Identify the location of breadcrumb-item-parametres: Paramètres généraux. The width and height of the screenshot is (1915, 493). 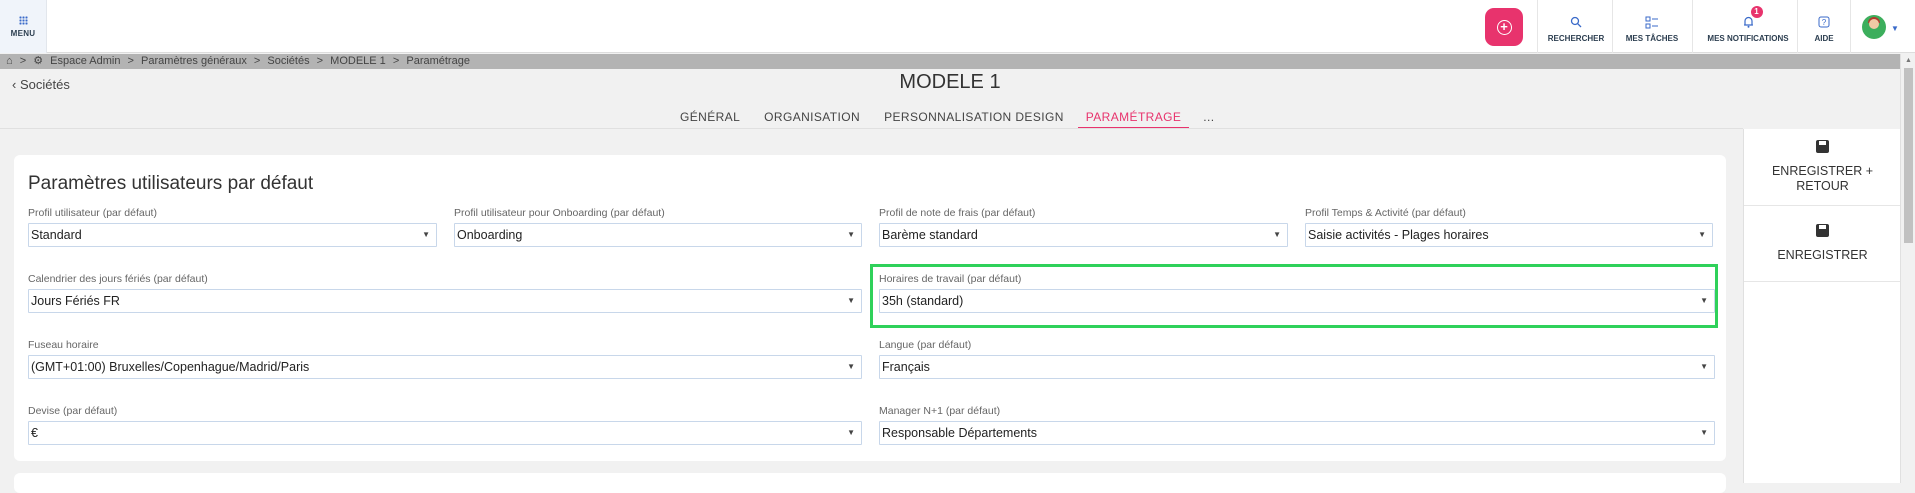
(194, 61).